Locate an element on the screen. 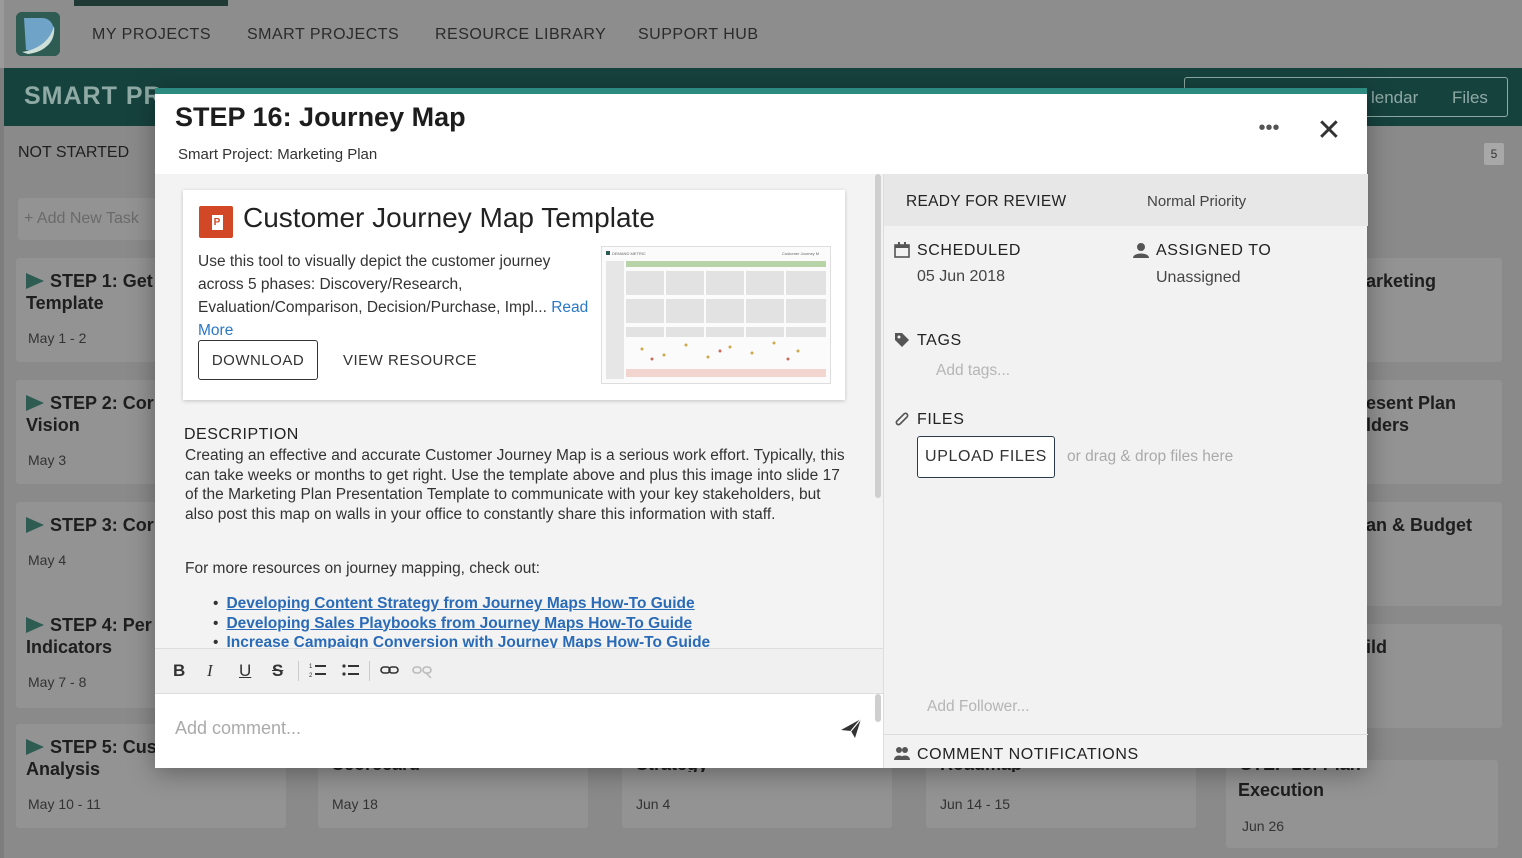 This screenshot has width=1522, height=858. underline-button: U is located at coordinates (245, 671).